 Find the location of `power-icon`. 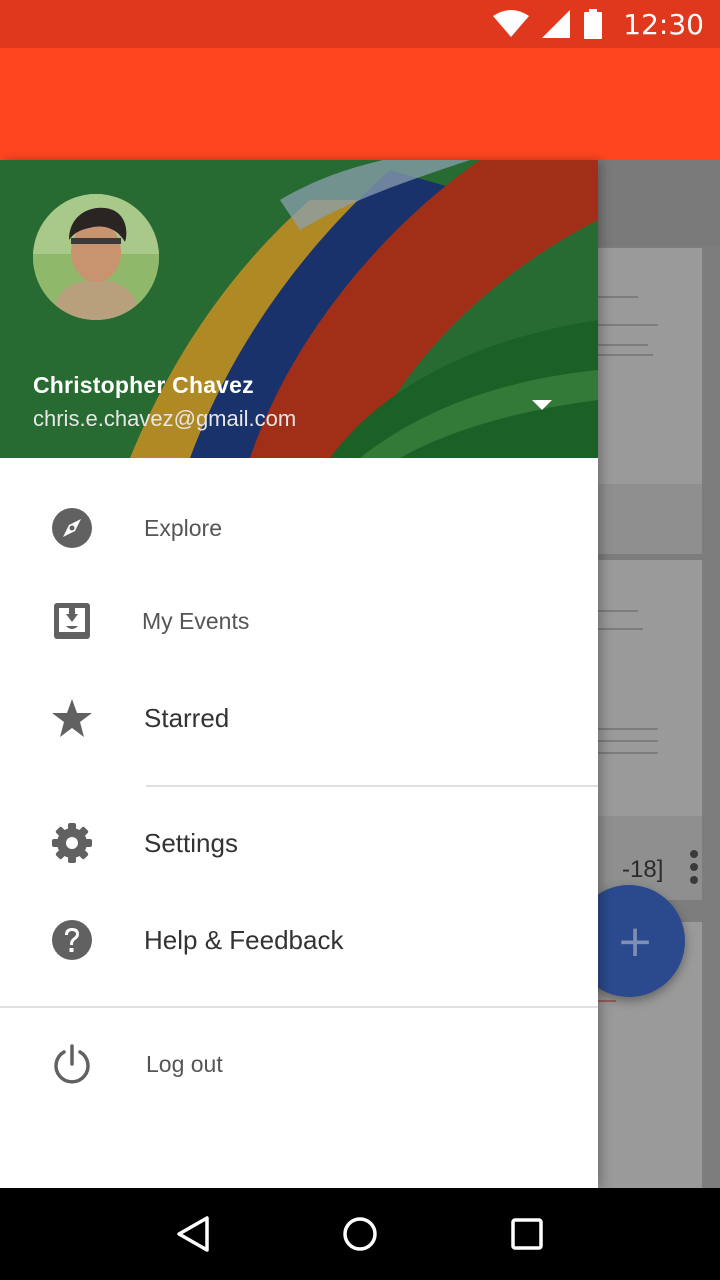

power-icon is located at coordinates (72, 1064).